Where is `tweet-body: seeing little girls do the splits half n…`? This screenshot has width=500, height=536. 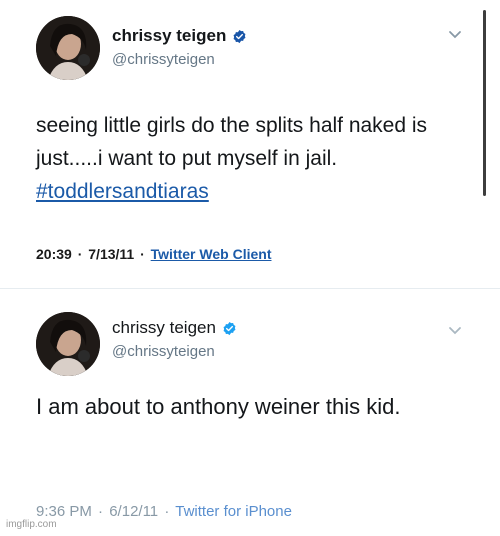 tweet-body: seeing little girls do the splits half n… is located at coordinates (232, 142).